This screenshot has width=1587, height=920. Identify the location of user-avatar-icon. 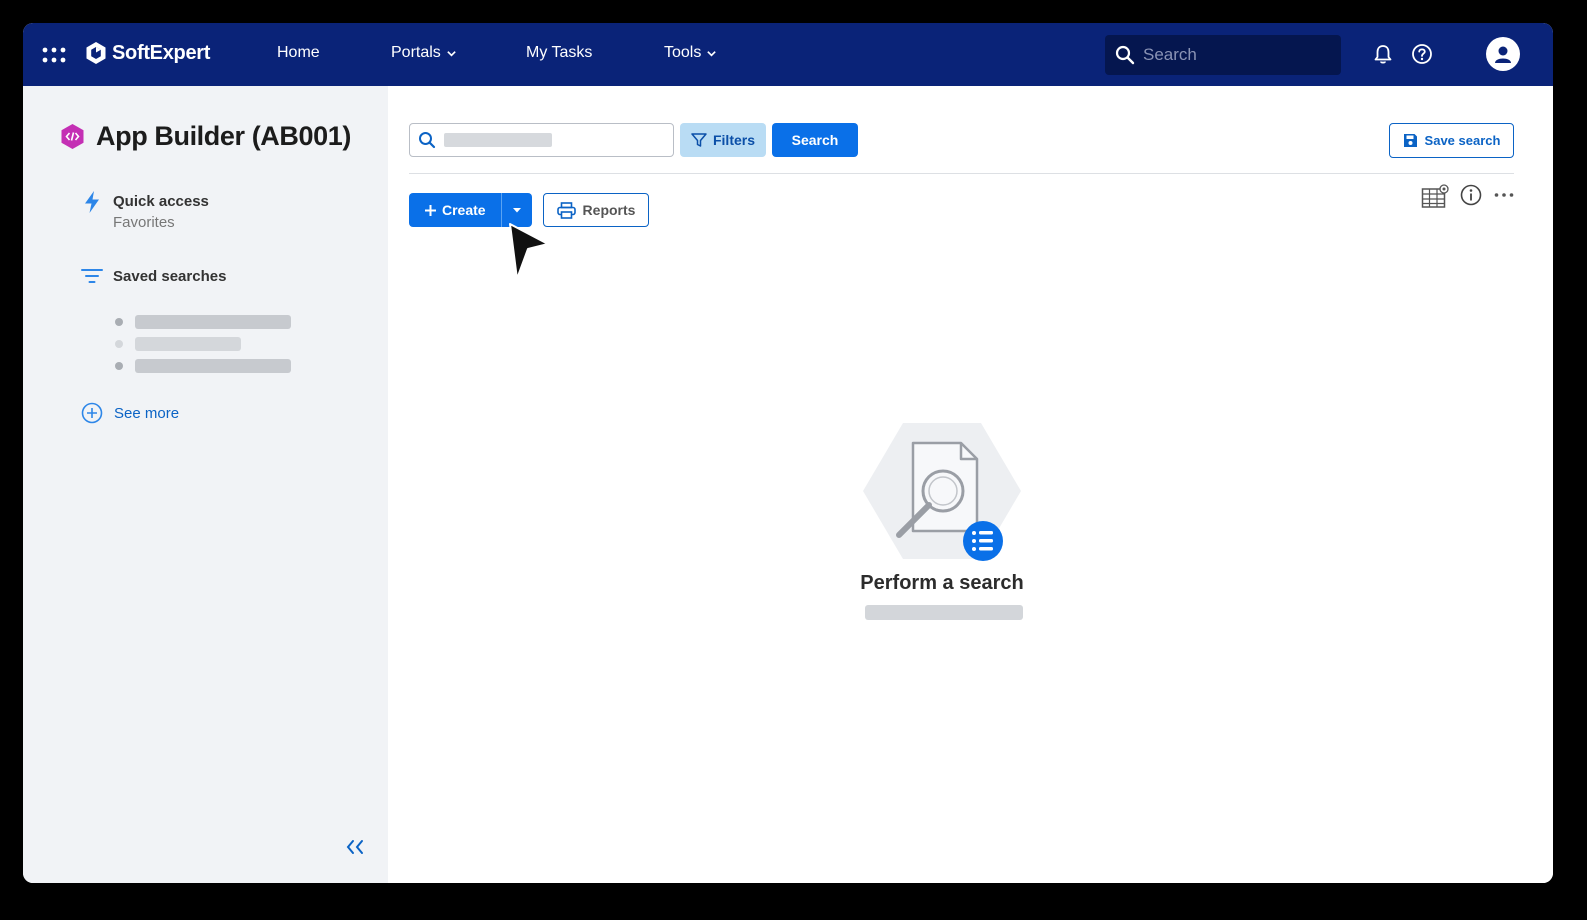
(1503, 54).